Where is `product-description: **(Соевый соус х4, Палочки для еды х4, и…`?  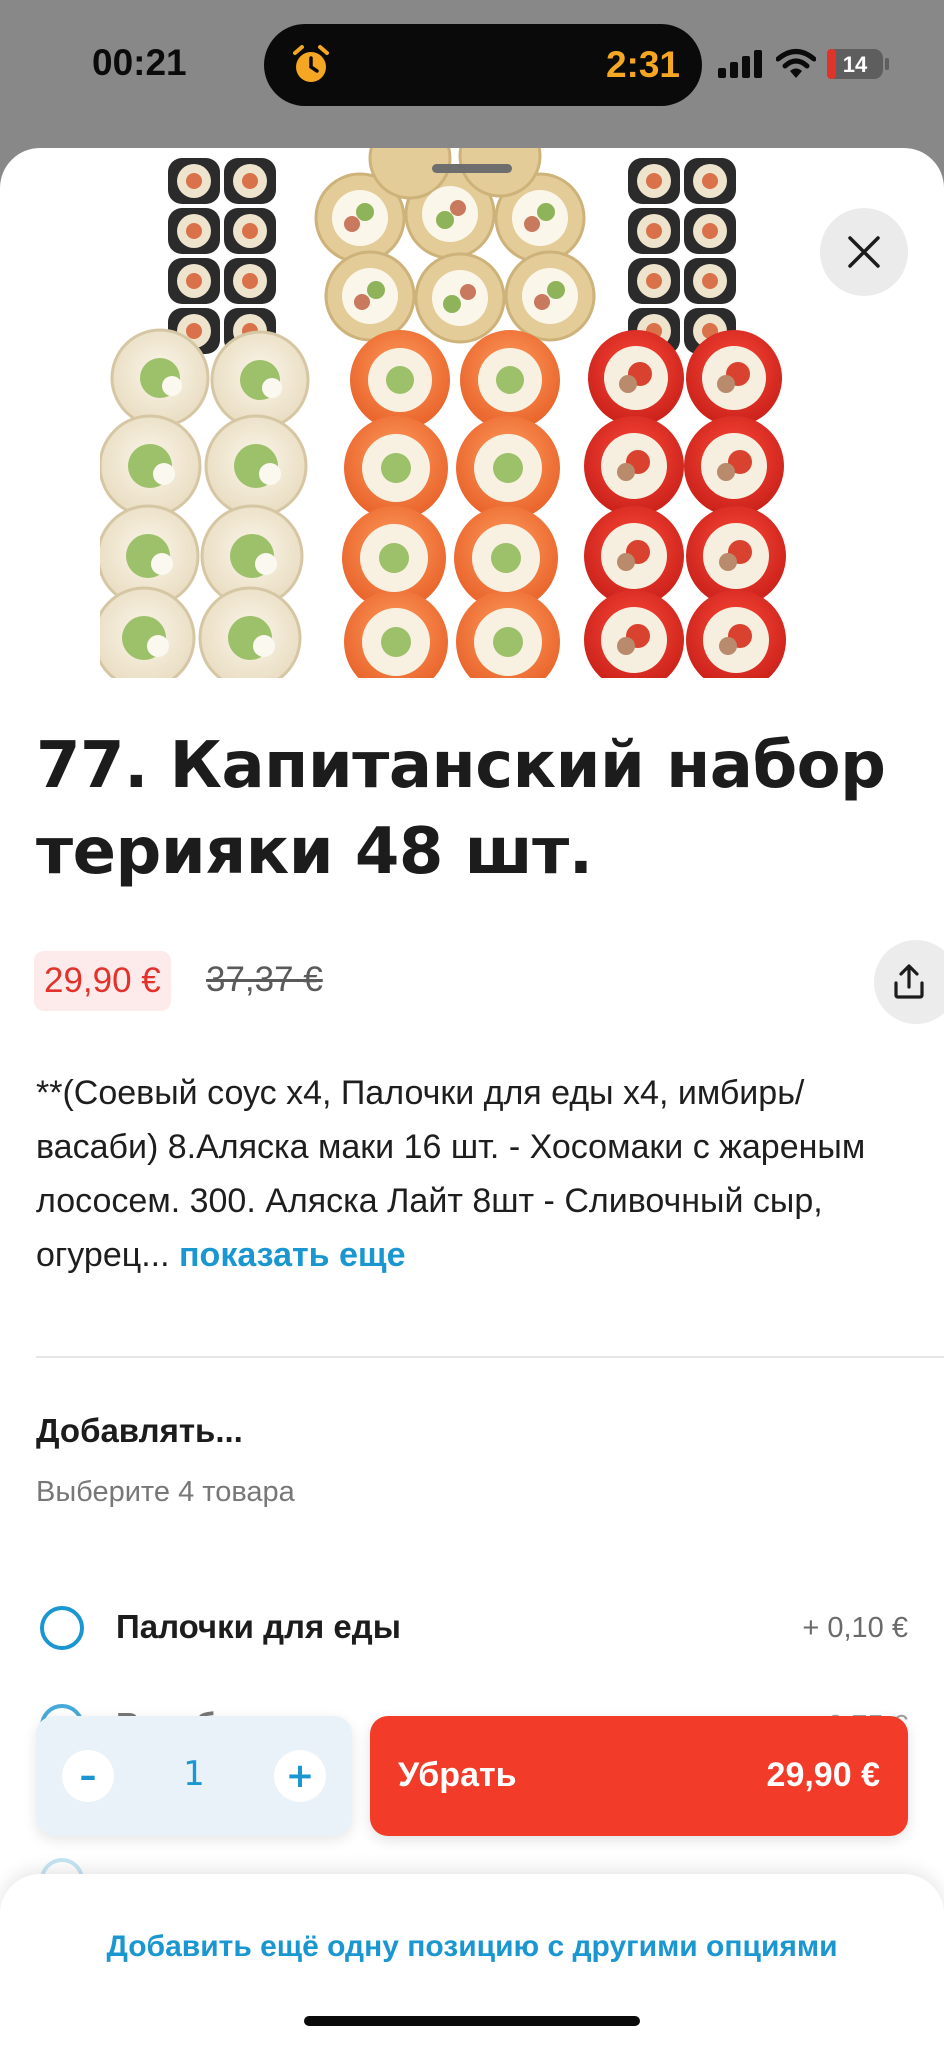 product-description: **(Соевый соус х4, Палочки для еды х4, и… is located at coordinates (476, 1174).